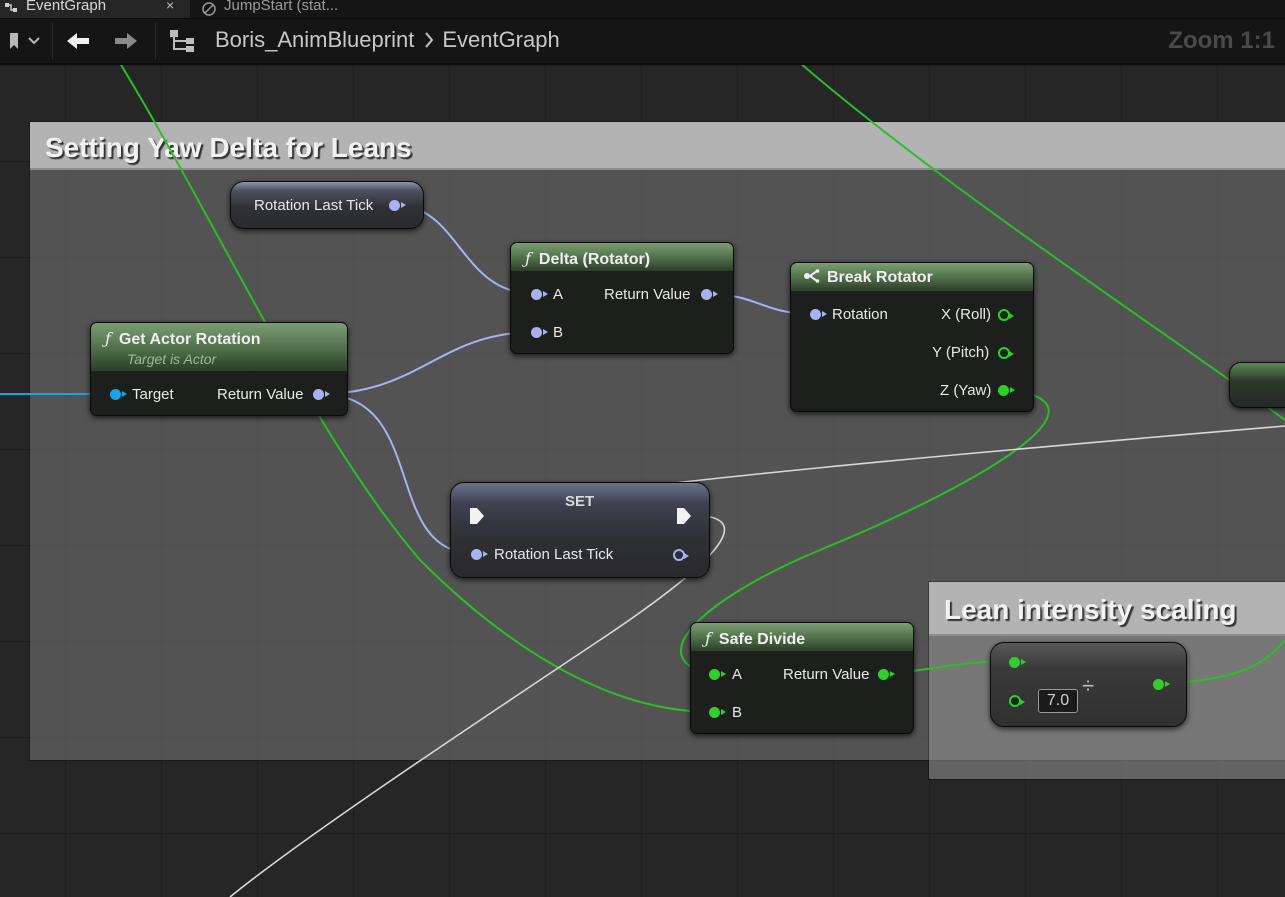  Describe the element at coordinates (427, 363) in the screenshot. I see `wire-rotator` at that location.